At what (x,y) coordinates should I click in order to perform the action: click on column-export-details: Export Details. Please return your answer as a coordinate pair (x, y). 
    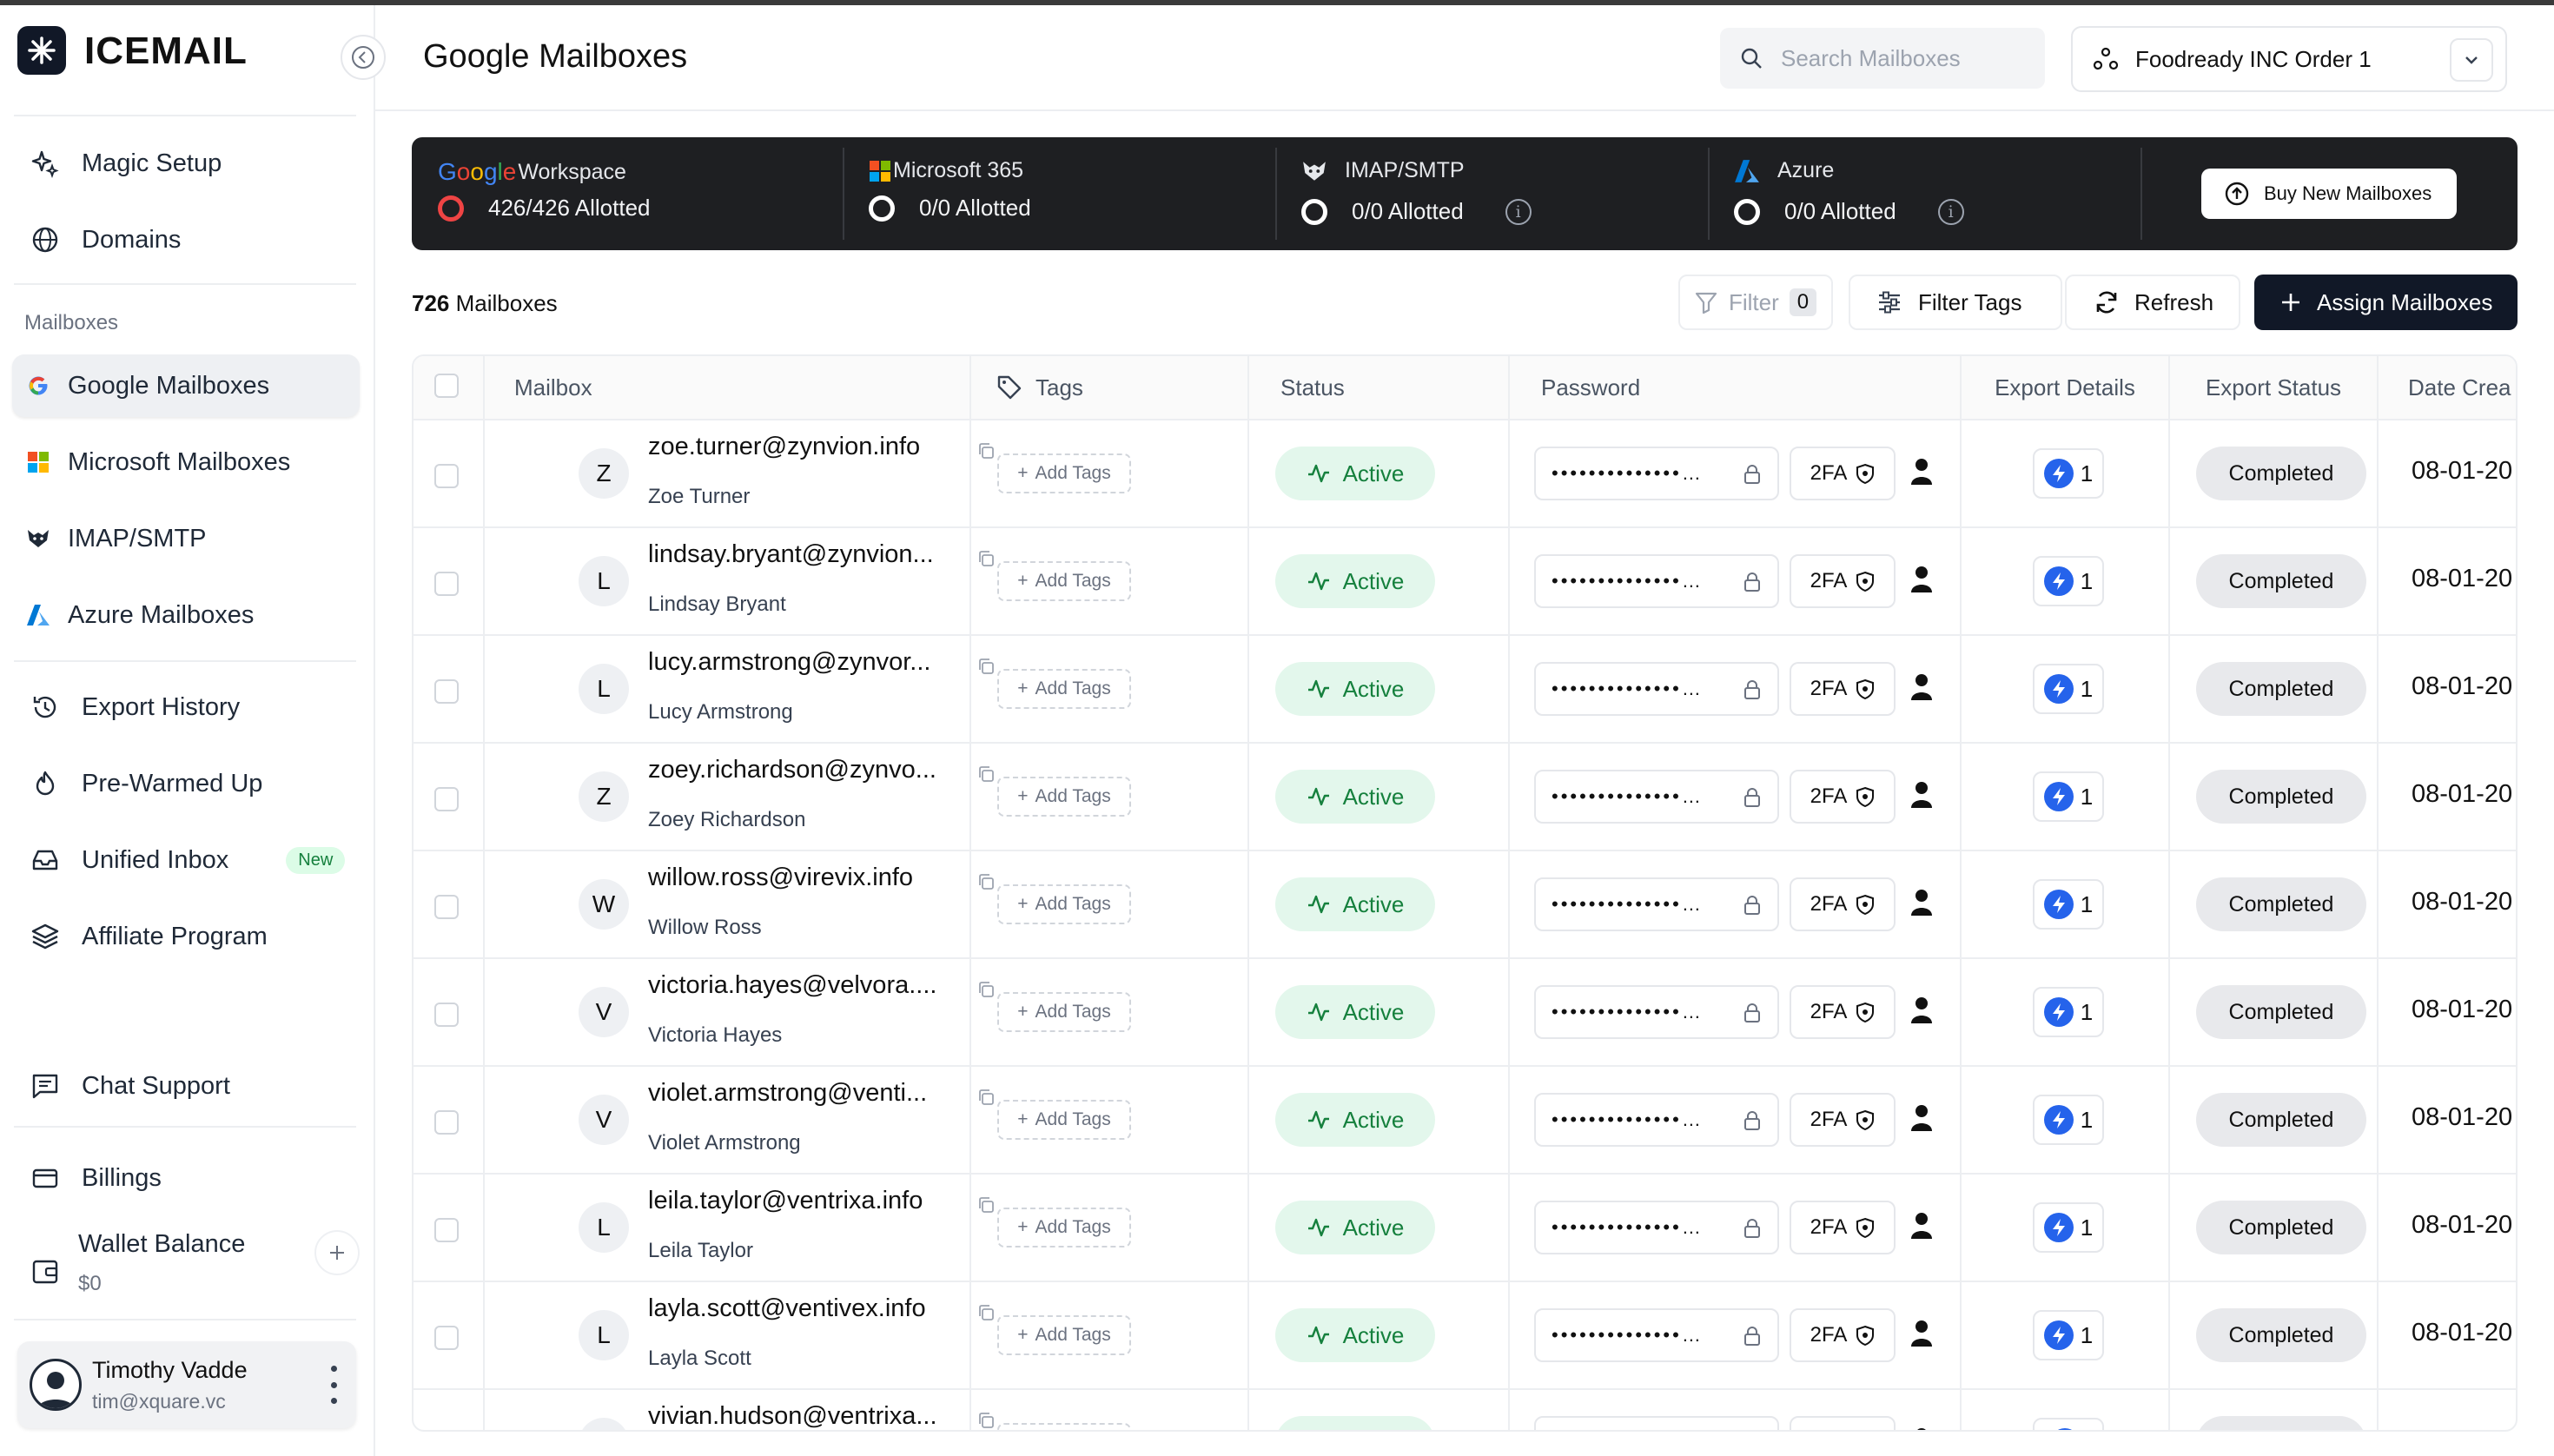
    Looking at the image, I should click on (2066, 387).